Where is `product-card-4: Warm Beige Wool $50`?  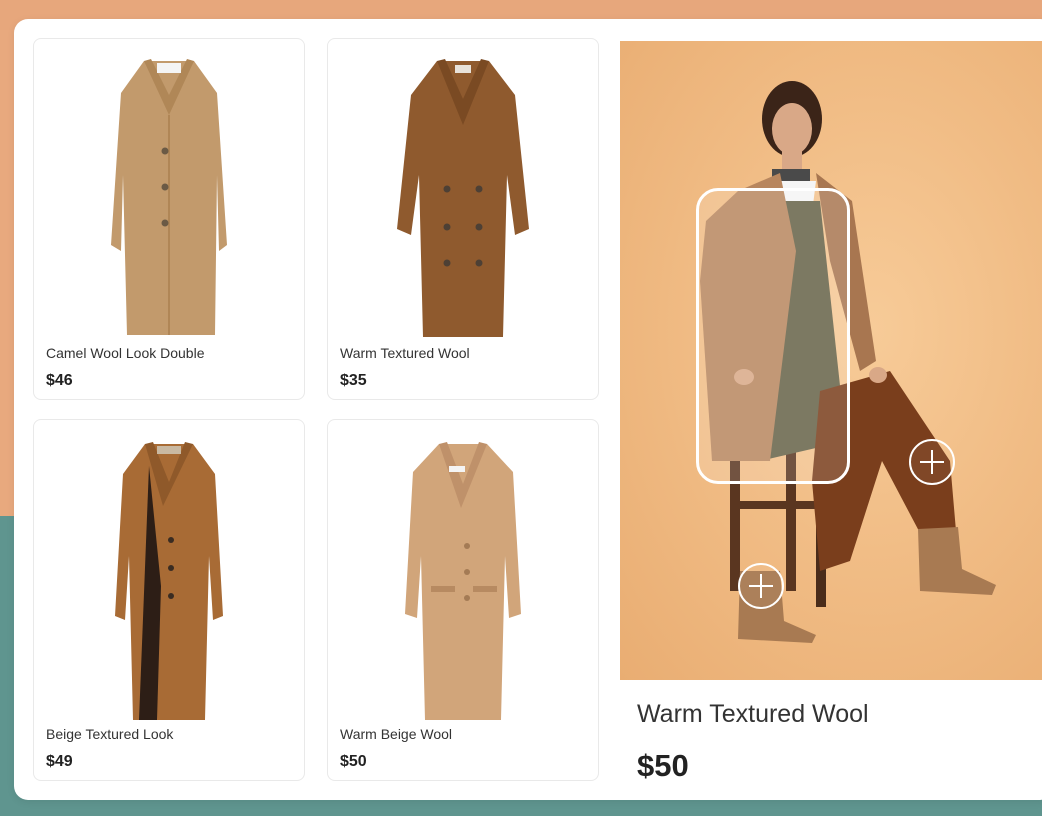 product-card-4: Warm Beige Wool $50 is located at coordinates (463, 600).